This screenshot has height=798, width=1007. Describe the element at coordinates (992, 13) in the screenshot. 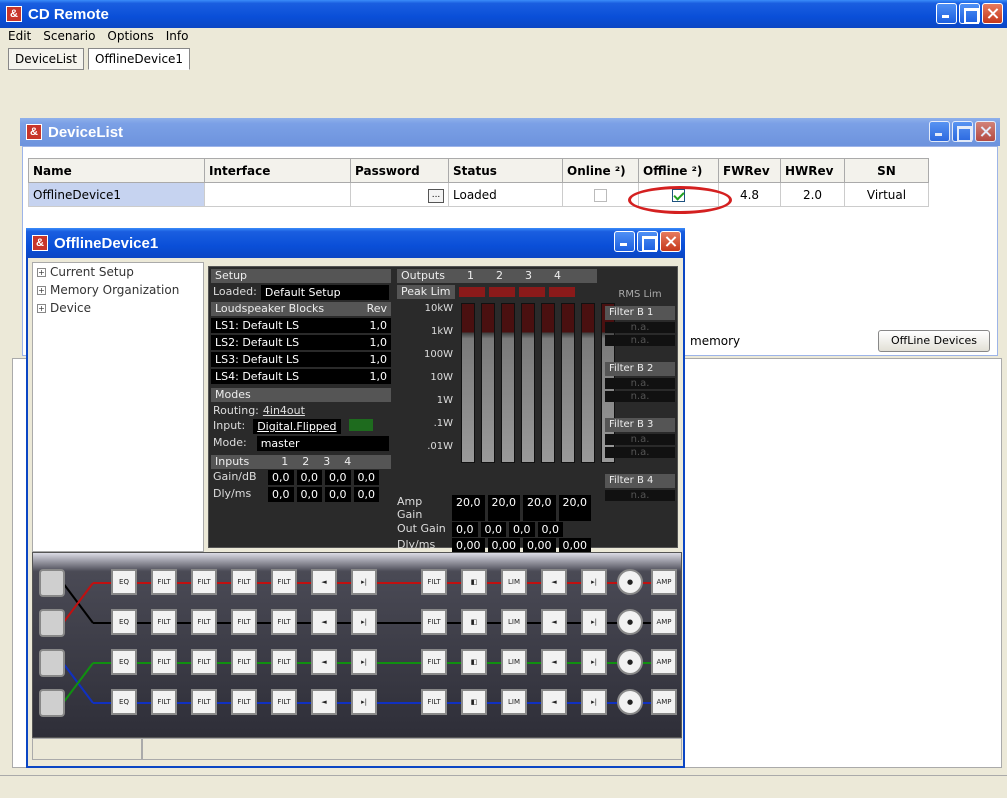

I see `close-button` at that location.